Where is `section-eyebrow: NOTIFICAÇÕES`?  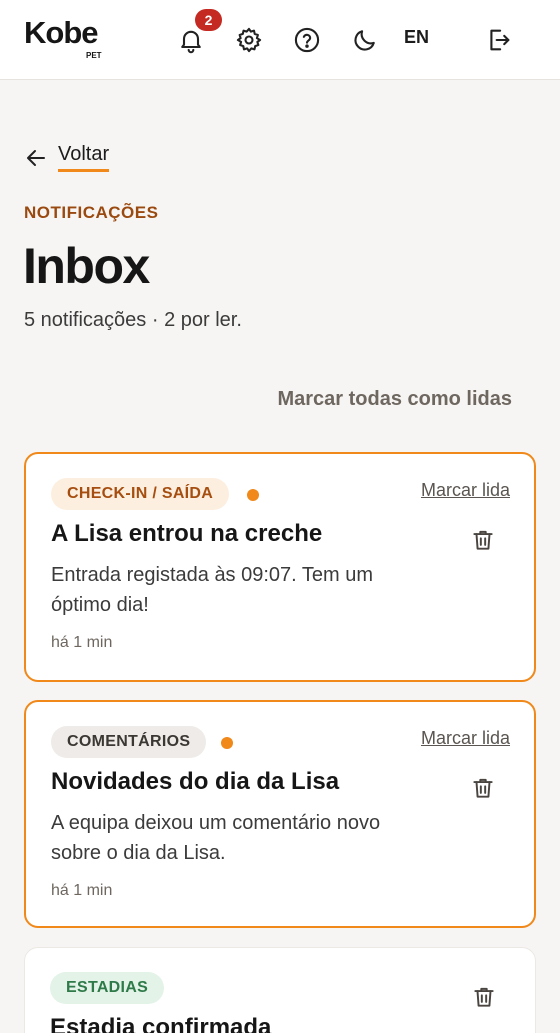
section-eyebrow: NOTIFICAÇÕES is located at coordinates (91, 212).